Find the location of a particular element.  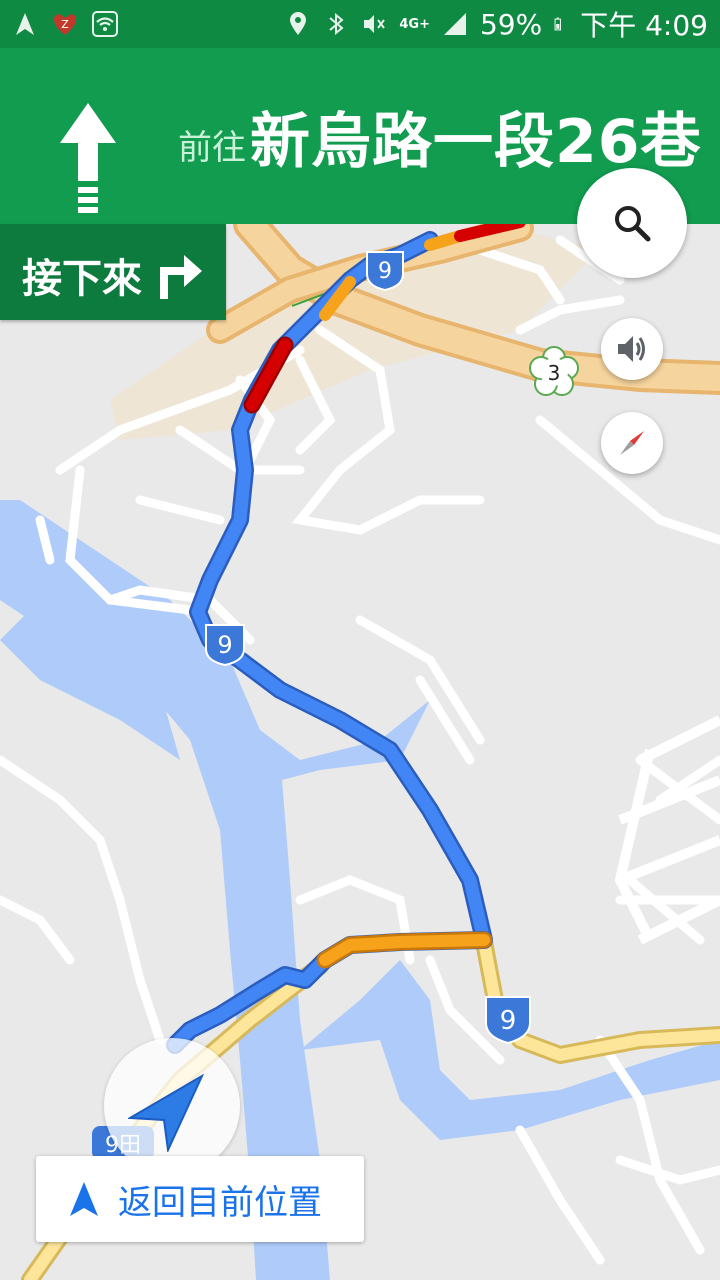

signal-icon is located at coordinates (454, 24).